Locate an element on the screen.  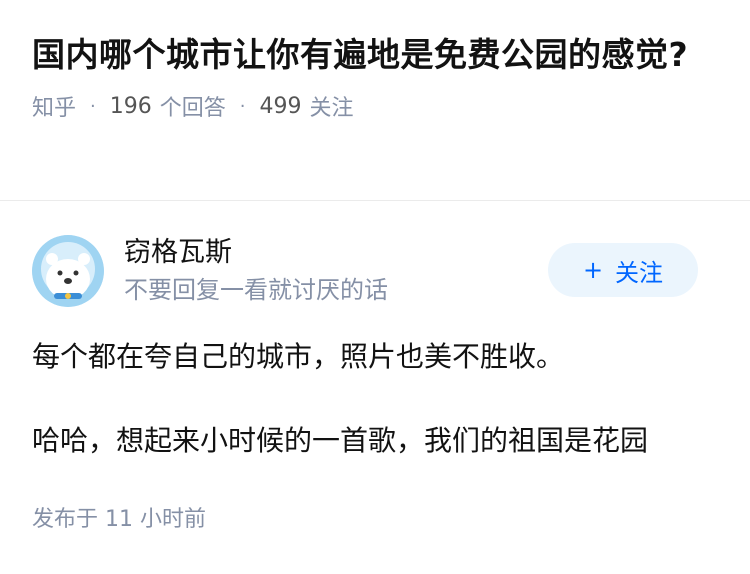
published-time: 11 小时前 is located at coordinates (156, 519).